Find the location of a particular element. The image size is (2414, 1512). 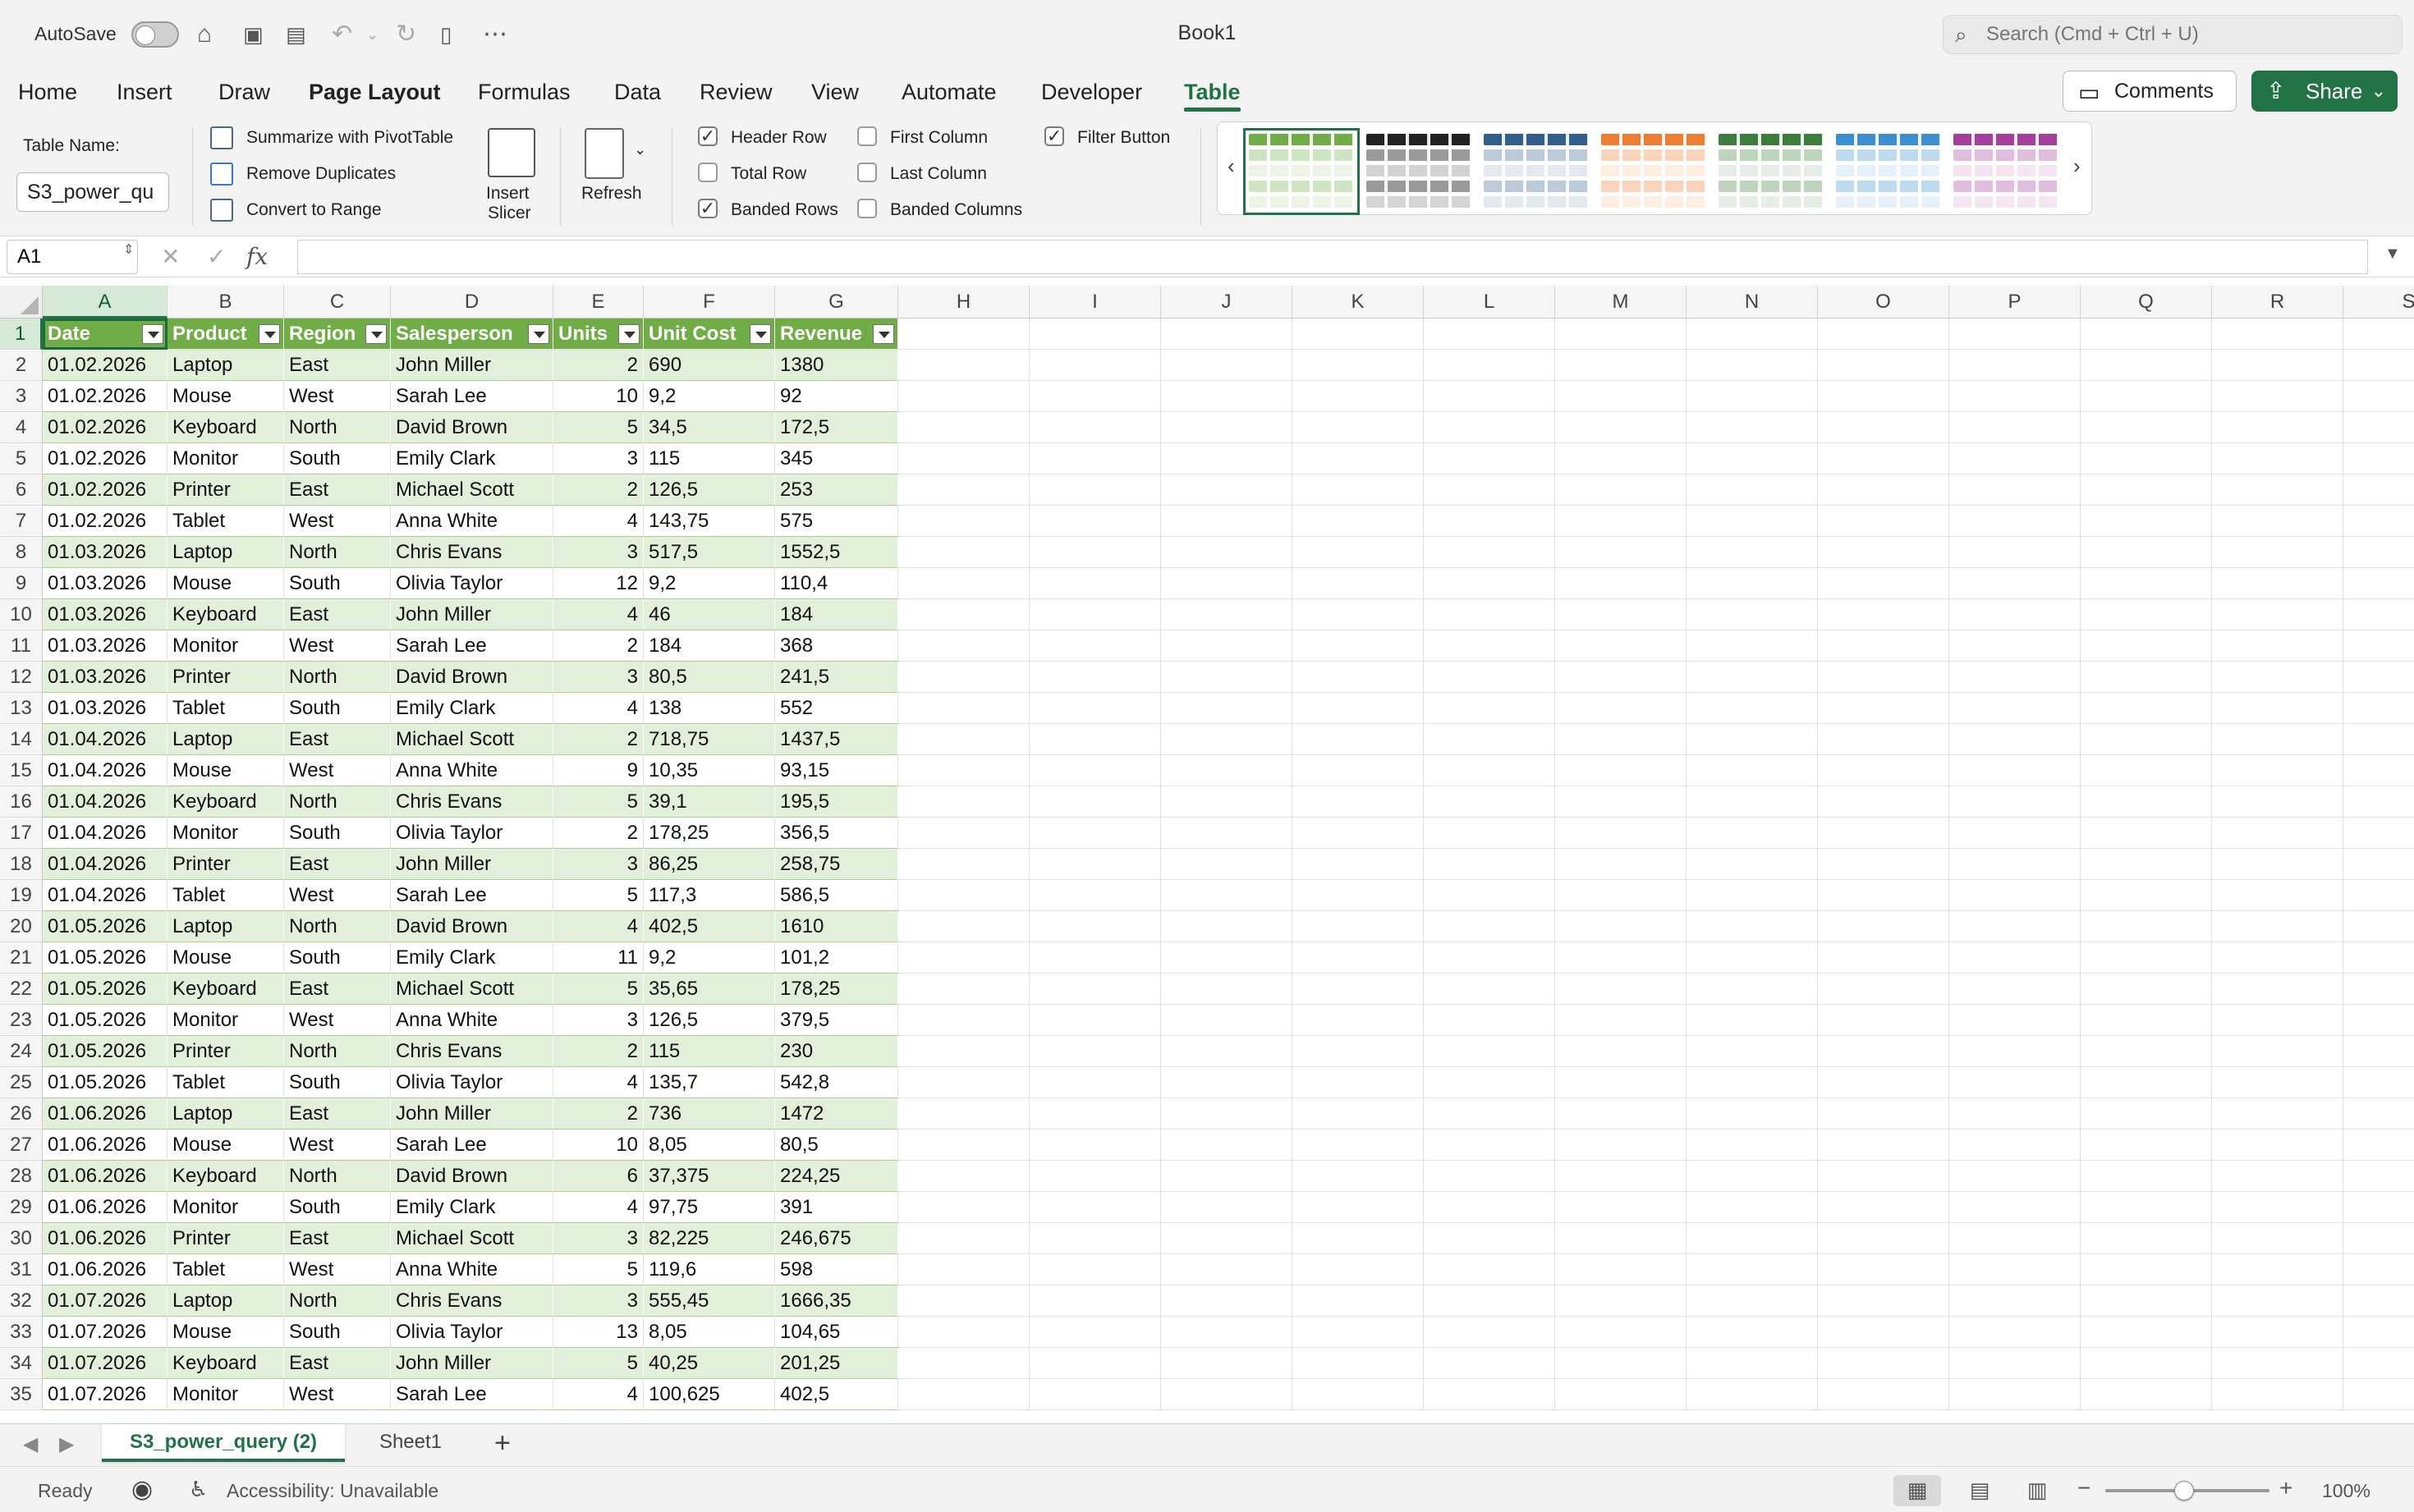

table-header-cell: Region is located at coordinates (337, 334).